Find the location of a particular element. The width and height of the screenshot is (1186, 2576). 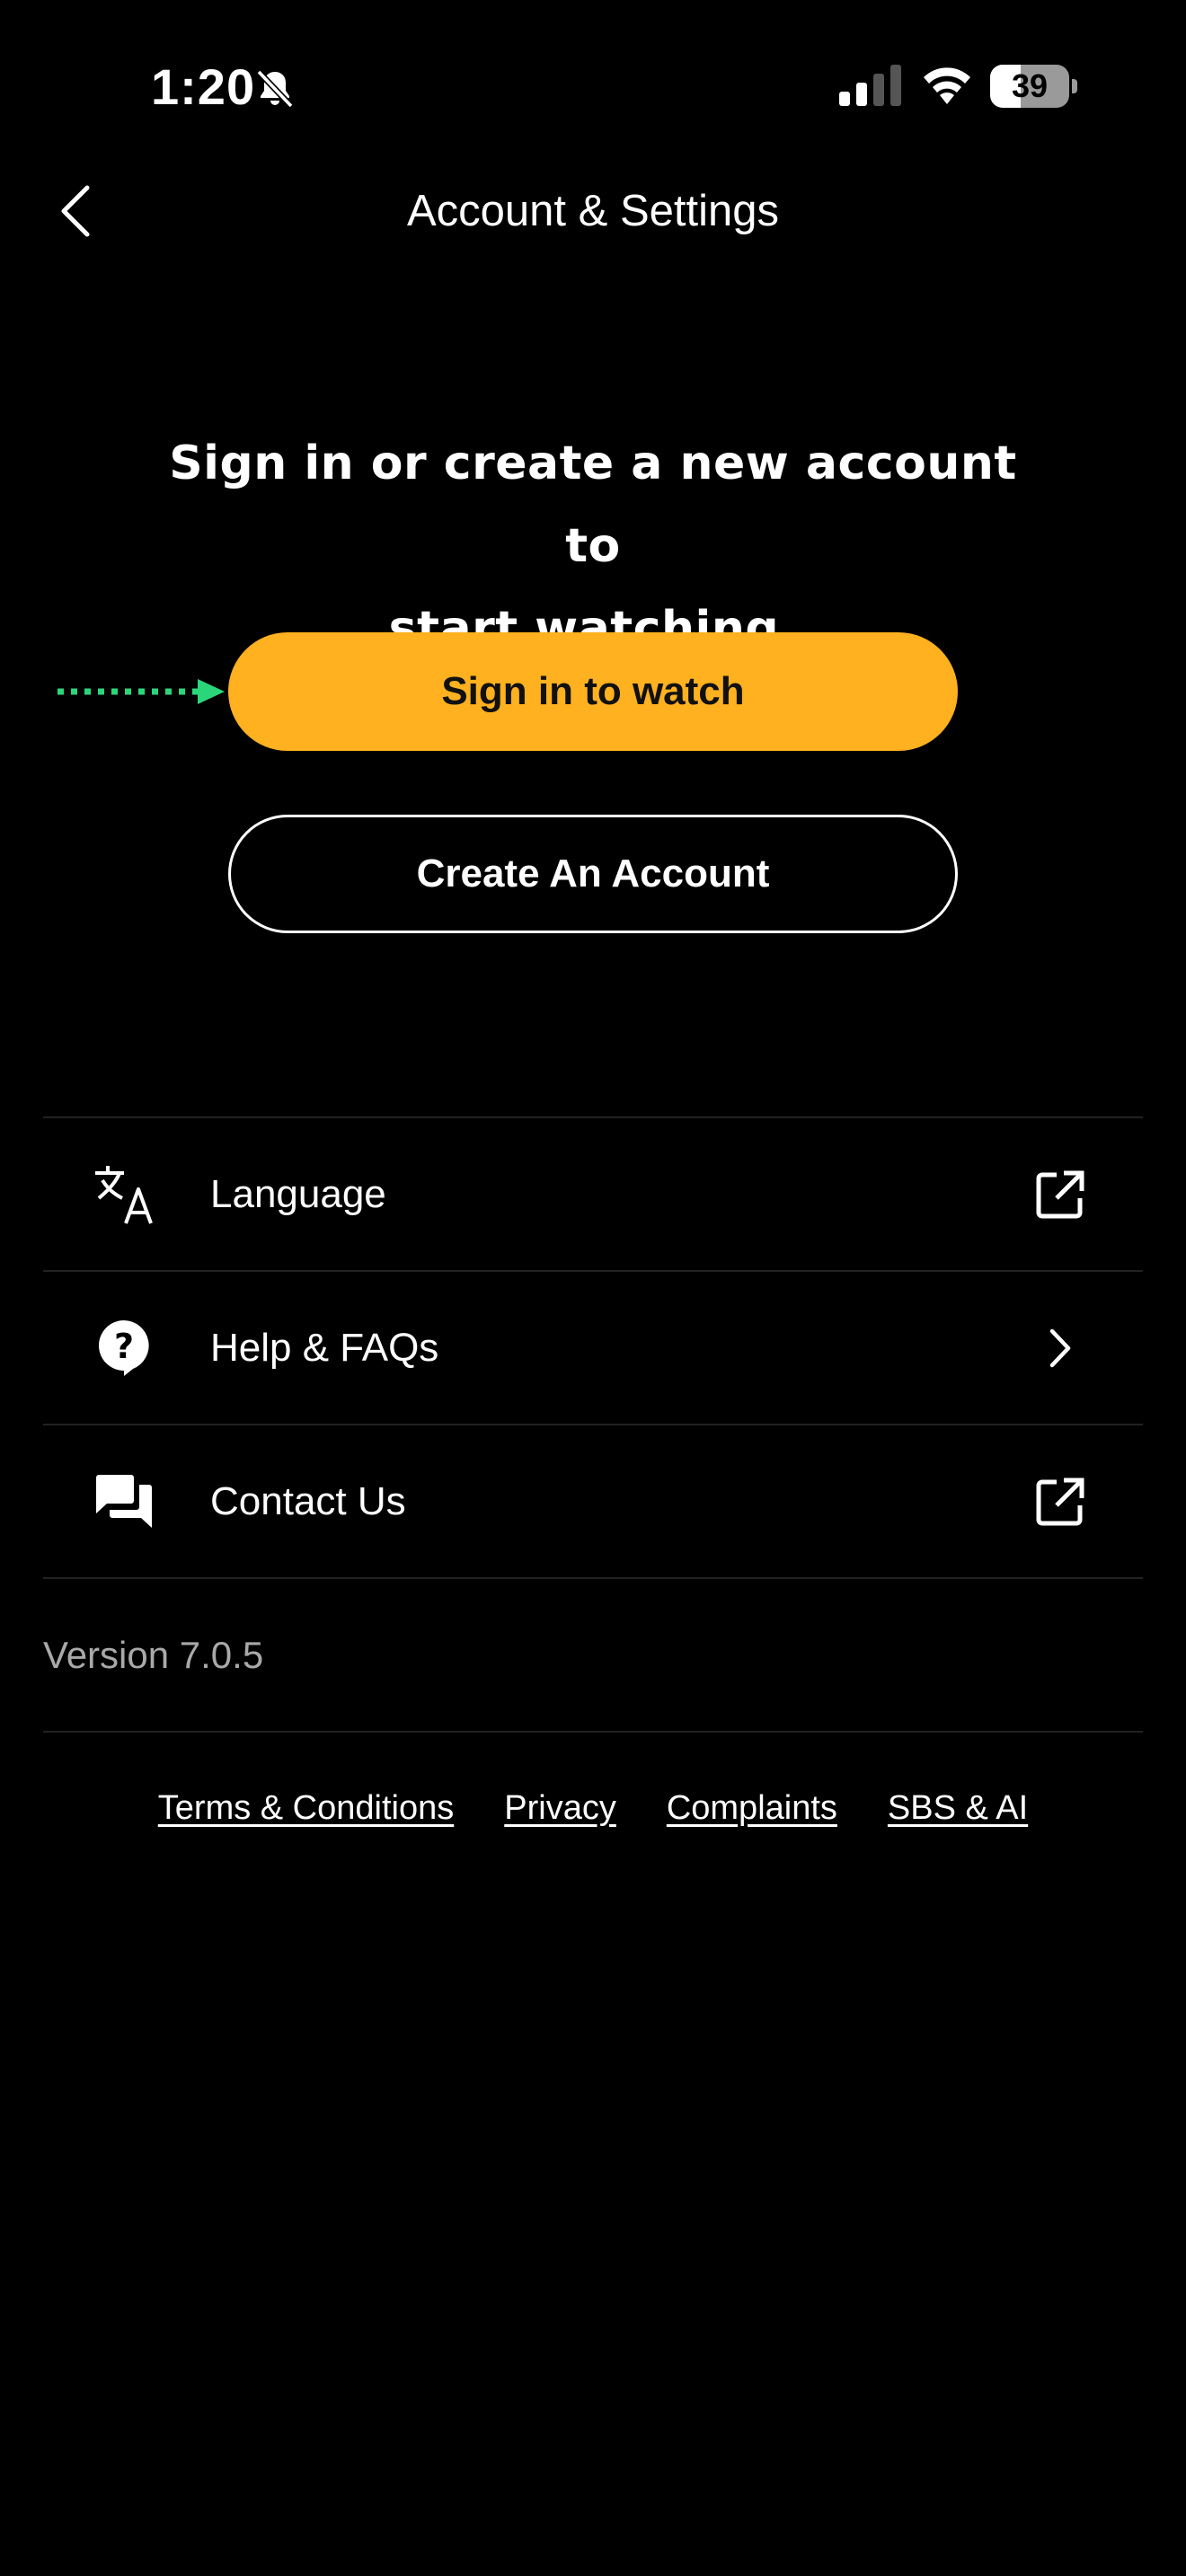

status-bar: 1:20 39 is located at coordinates (593, 85).